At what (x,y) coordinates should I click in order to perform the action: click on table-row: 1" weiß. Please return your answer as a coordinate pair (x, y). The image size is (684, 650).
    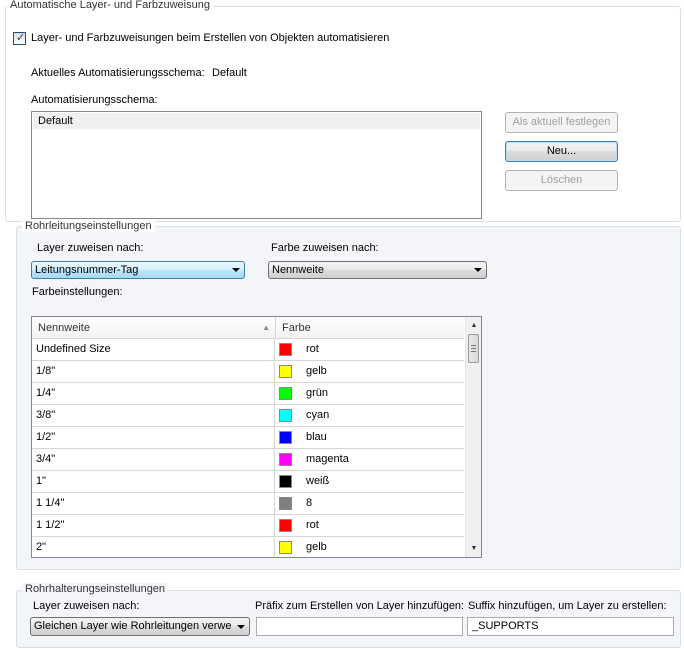
    Looking at the image, I should click on (248, 482).